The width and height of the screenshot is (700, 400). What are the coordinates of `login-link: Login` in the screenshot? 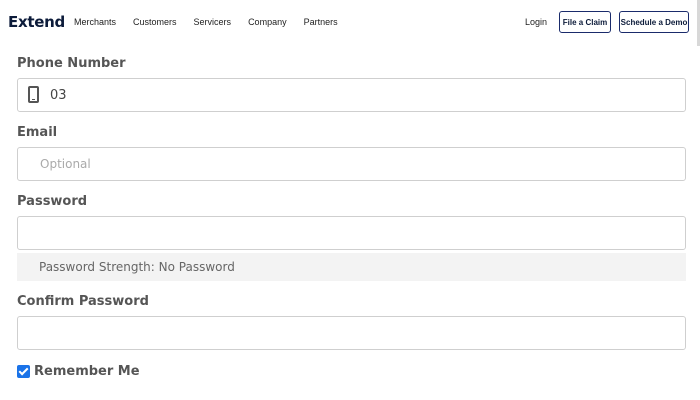 It's located at (536, 22).